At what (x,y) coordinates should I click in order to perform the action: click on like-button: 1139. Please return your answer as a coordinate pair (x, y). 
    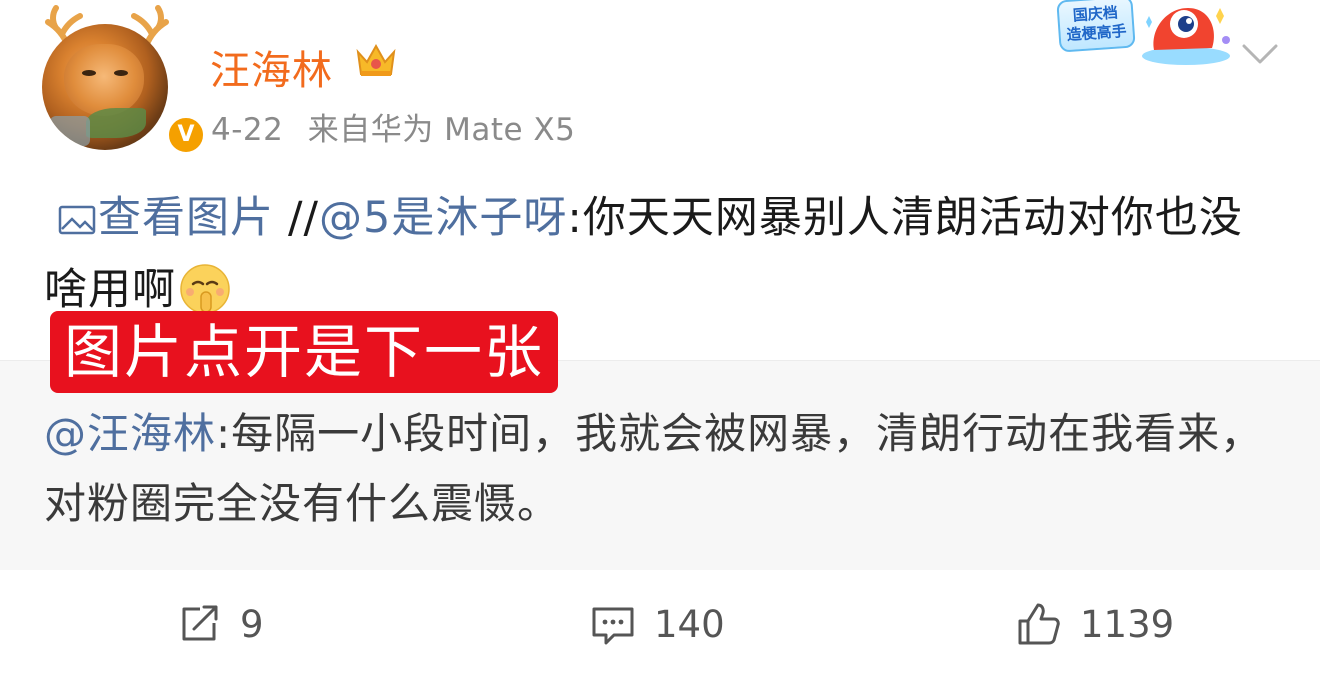
    Looking at the image, I should click on (1095, 624).